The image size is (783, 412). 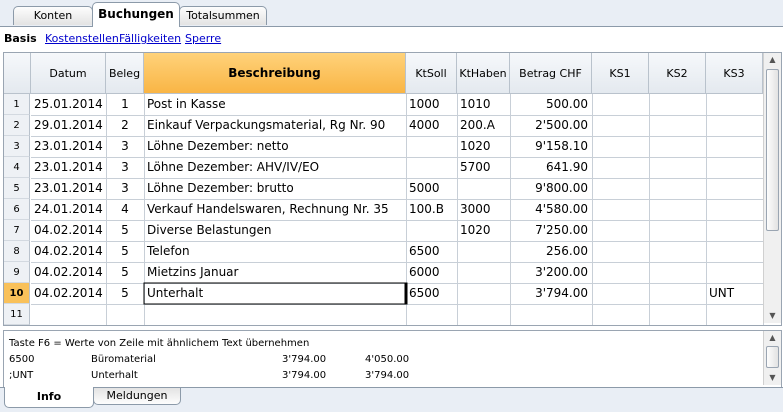 I want to click on cell-ktsoll: 100.B, so click(x=431, y=209).